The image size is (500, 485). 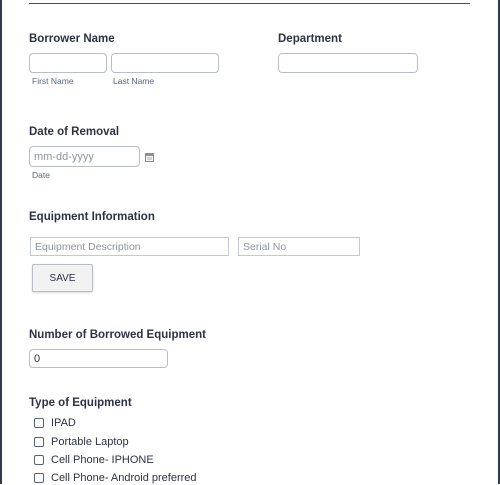 What do you see at coordinates (165, 63) in the screenshot?
I see `last-name-input` at bounding box center [165, 63].